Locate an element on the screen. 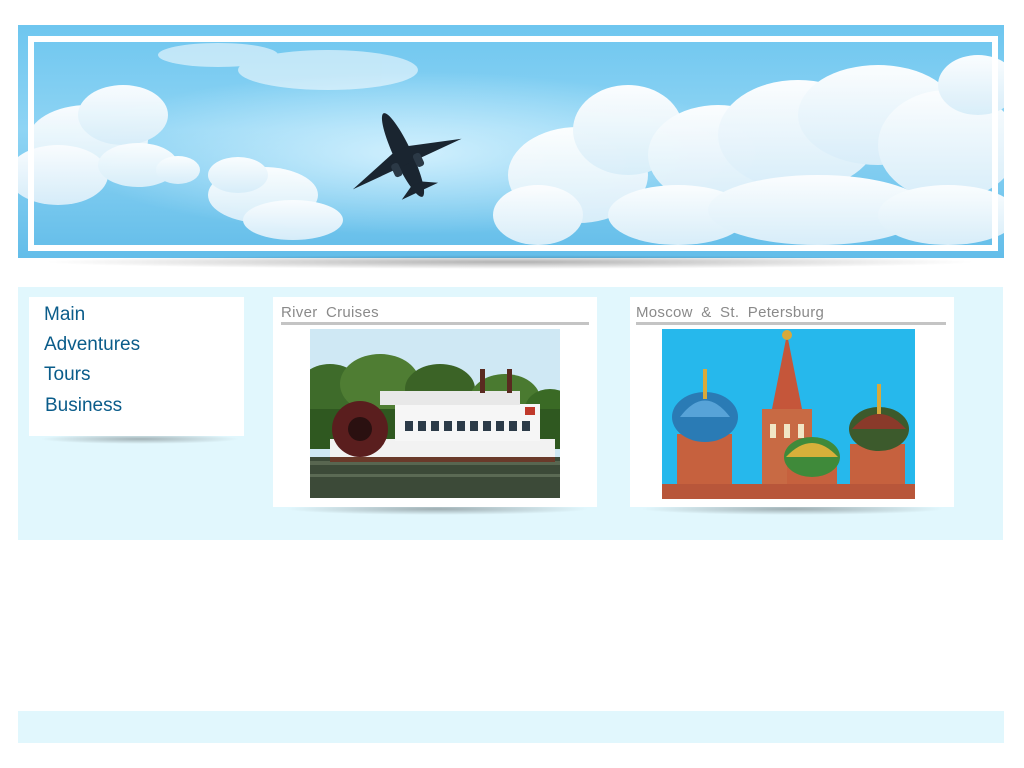 This screenshot has width=1024, height=768. card-river-cruises: River Cruises is located at coordinates (435, 402).